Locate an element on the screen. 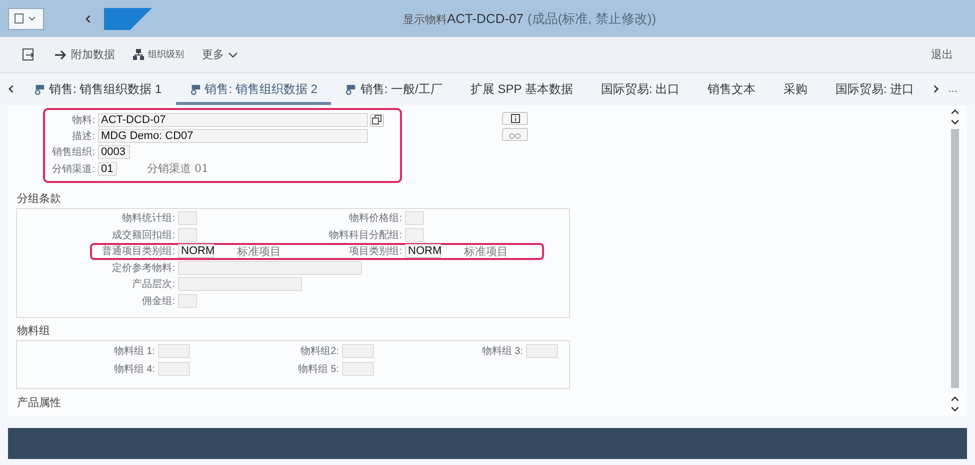  field-label: 物料组 5: is located at coordinates (318, 369).